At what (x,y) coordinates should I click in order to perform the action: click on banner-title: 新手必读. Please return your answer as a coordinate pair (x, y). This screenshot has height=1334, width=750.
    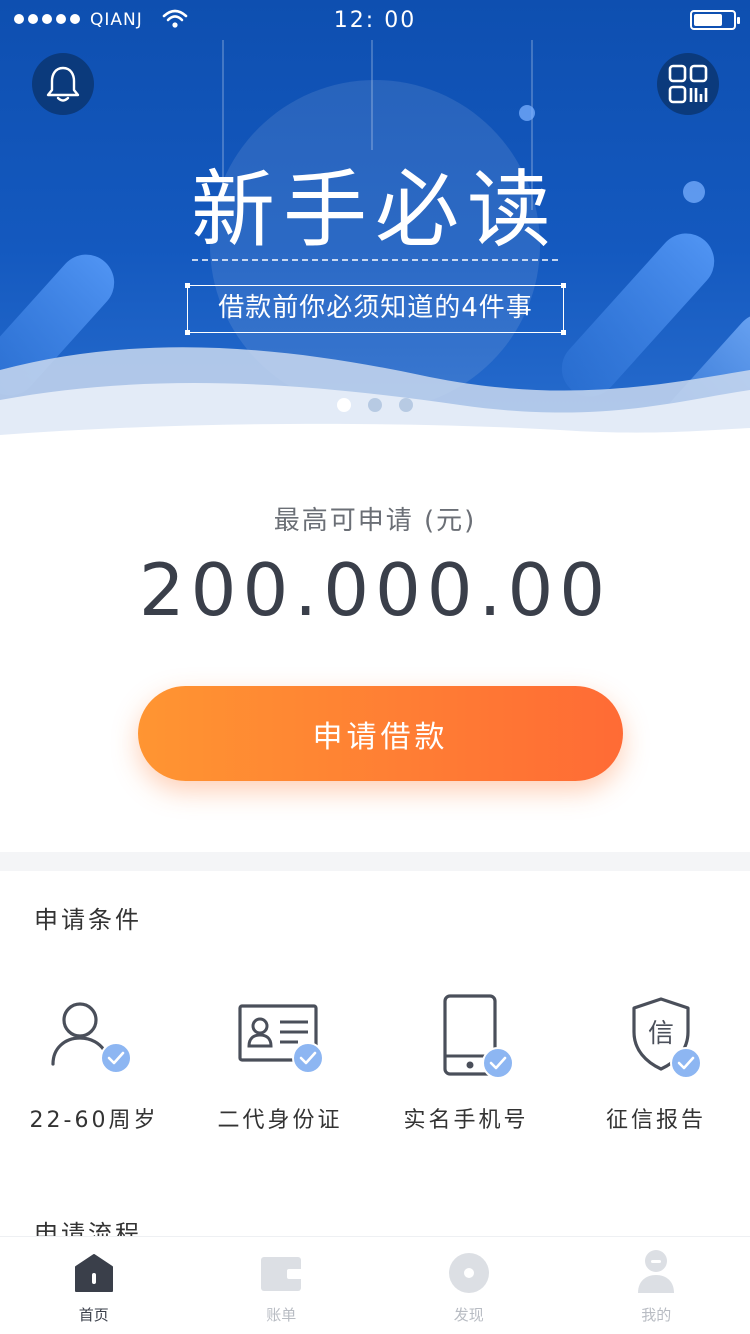
    Looking at the image, I should click on (374, 210).